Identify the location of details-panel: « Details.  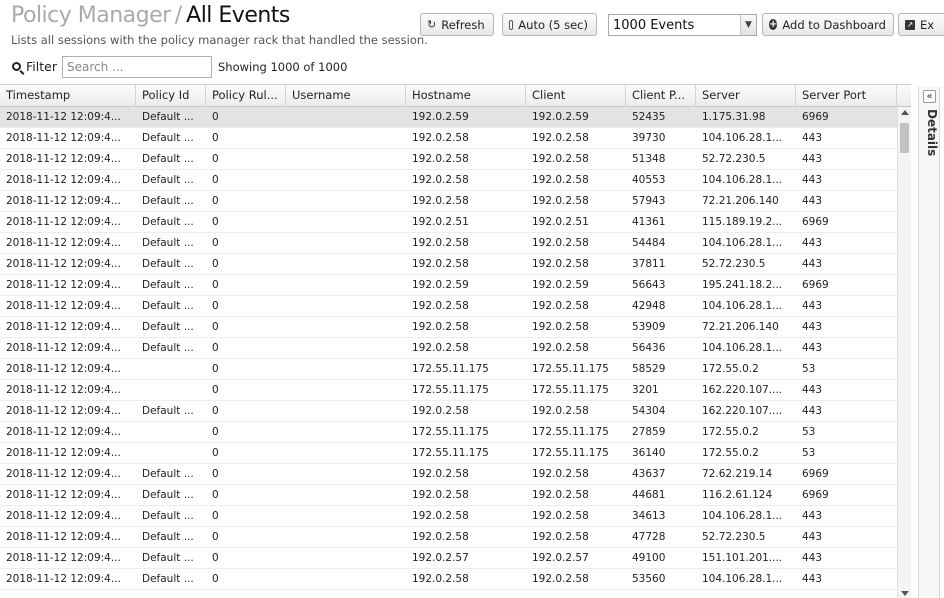
(929, 342).